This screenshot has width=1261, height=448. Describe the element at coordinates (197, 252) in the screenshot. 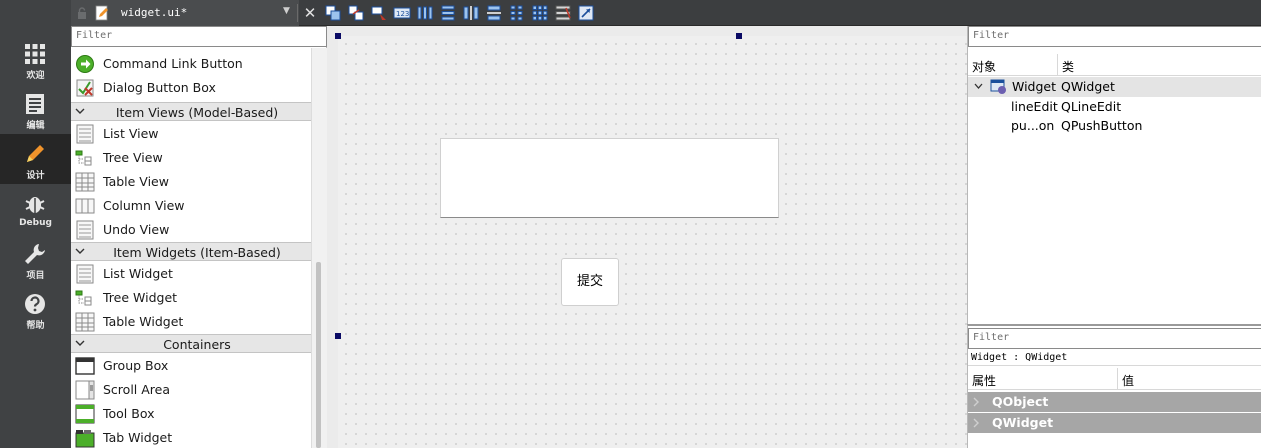

I see `category-label: Item Widgets (Item-Based)` at that location.